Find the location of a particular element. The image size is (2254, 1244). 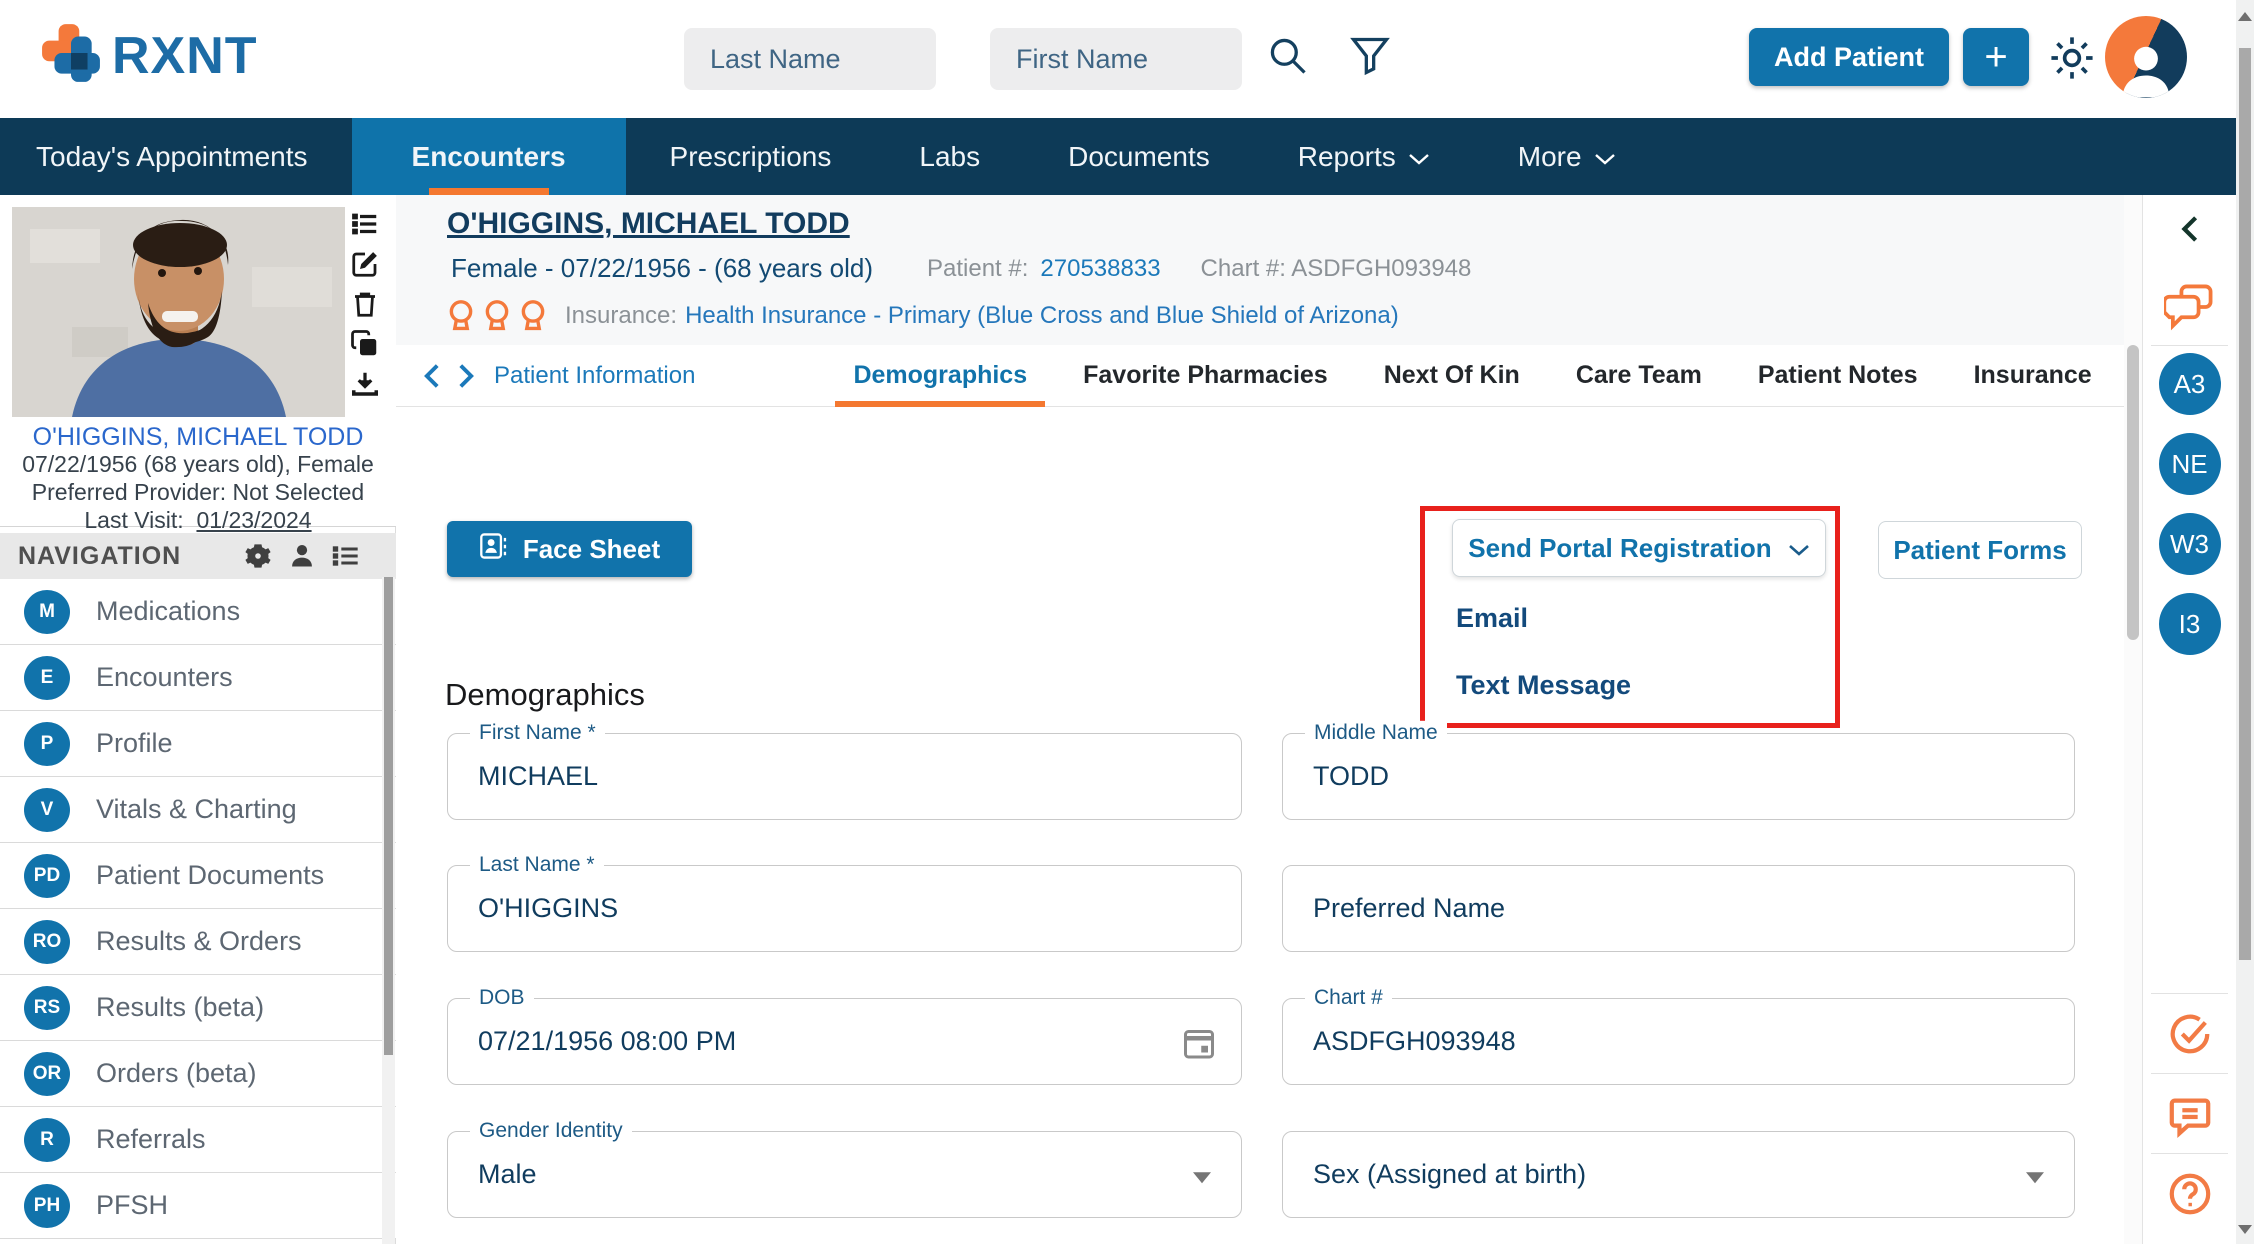

badge: E is located at coordinates (47, 677).